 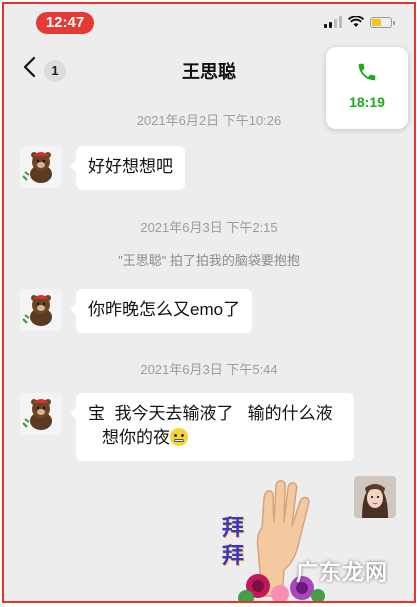 What do you see at coordinates (382, 22) in the screenshot?
I see `battery-icon` at bounding box center [382, 22].